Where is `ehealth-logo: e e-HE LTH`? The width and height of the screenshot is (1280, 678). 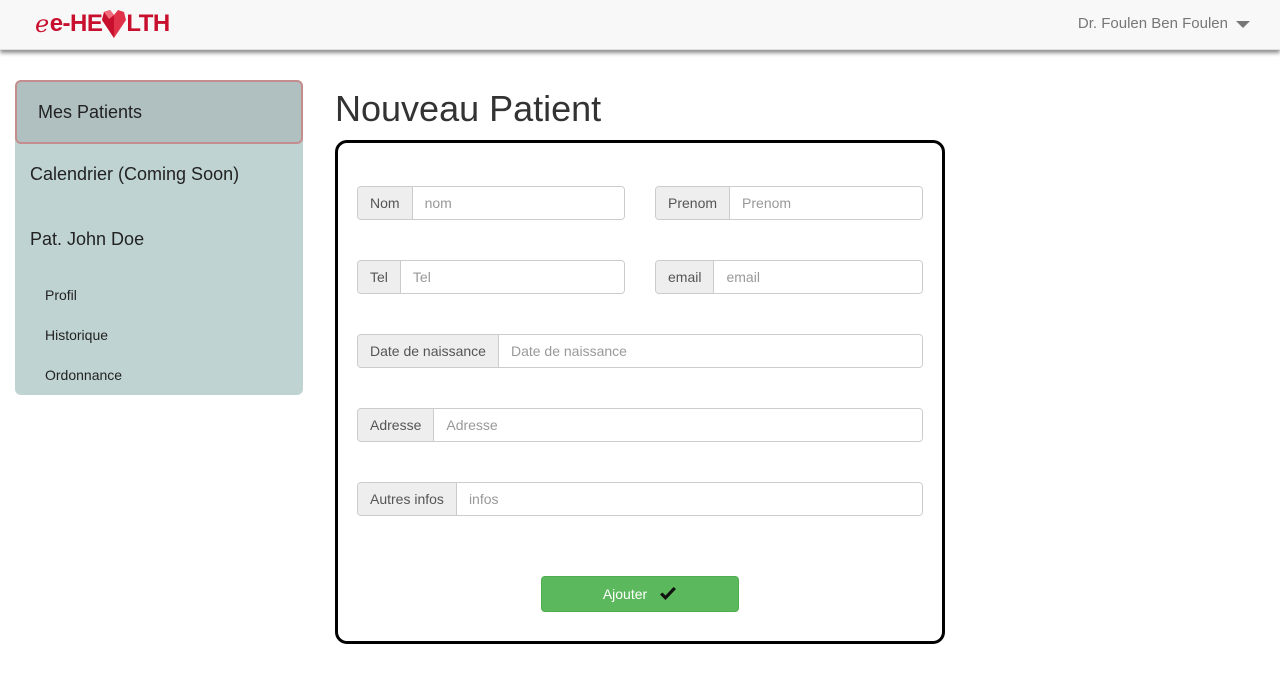
ehealth-logo: e e-HE LTH is located at coordinates (102, 24).